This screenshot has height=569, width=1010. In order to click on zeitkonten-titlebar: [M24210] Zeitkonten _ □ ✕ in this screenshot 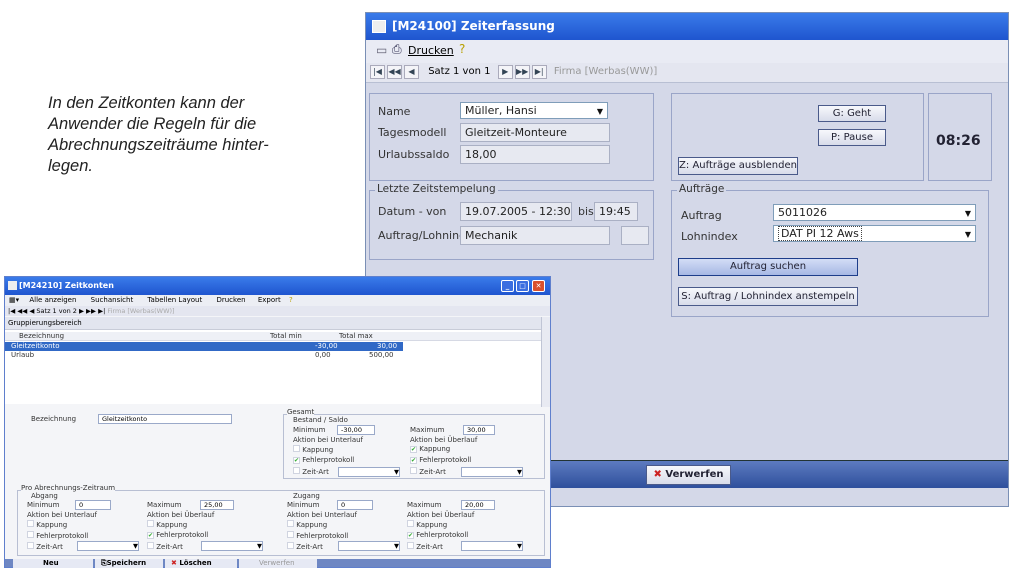, I will do `click(277, 286)`.